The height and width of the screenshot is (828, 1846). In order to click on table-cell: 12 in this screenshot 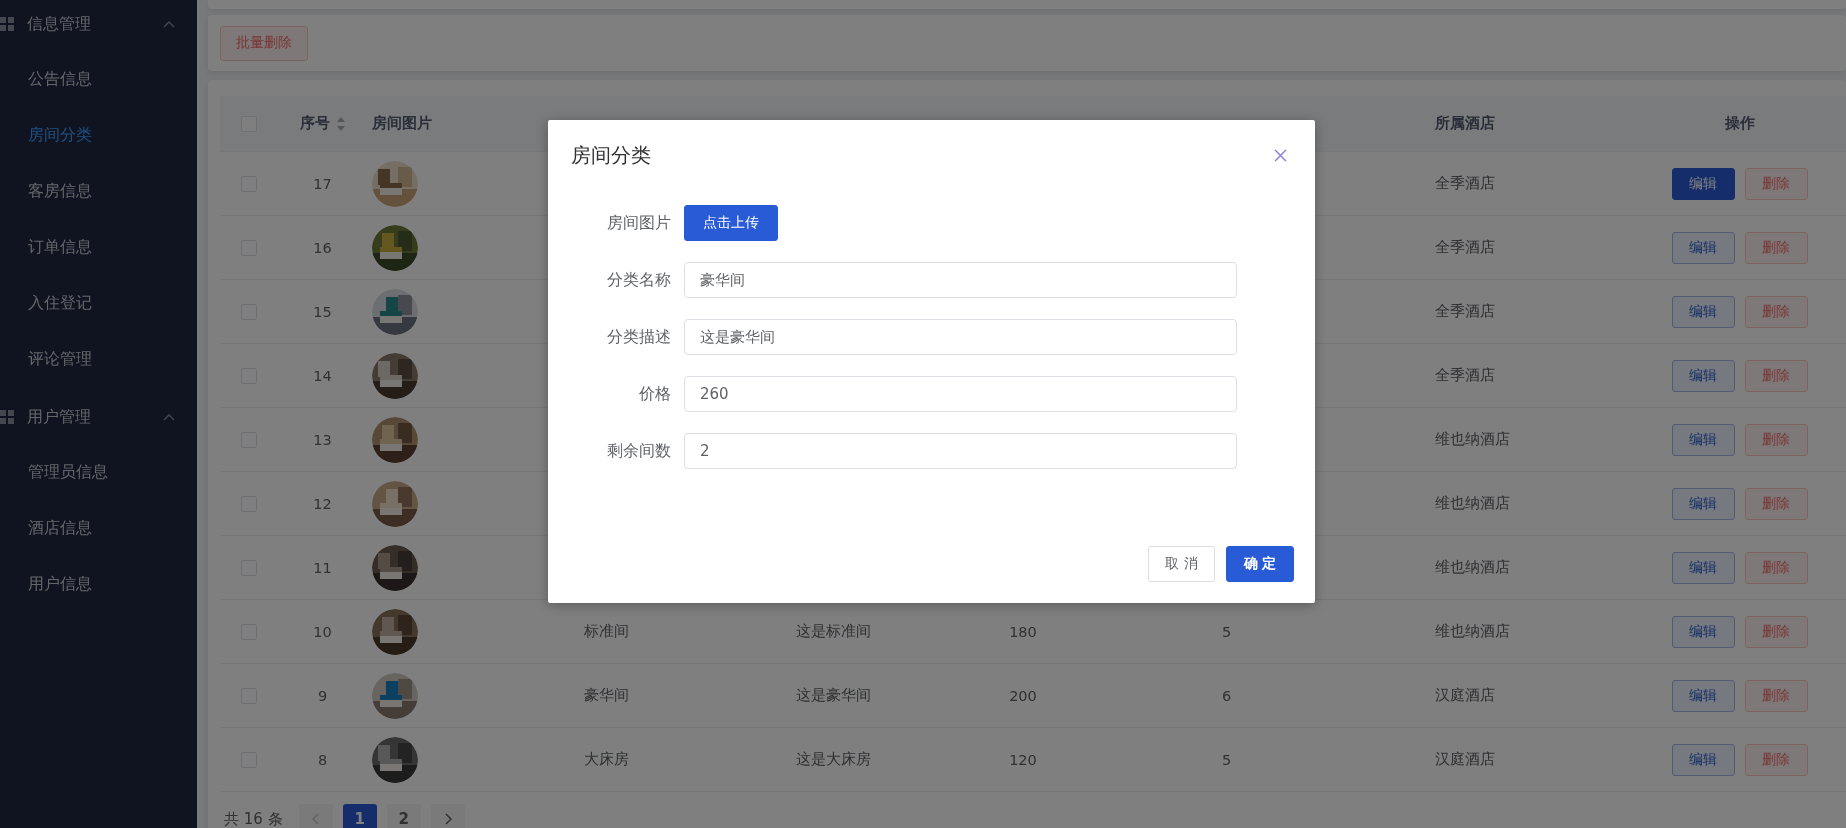, I will do `click(322, 503)`.